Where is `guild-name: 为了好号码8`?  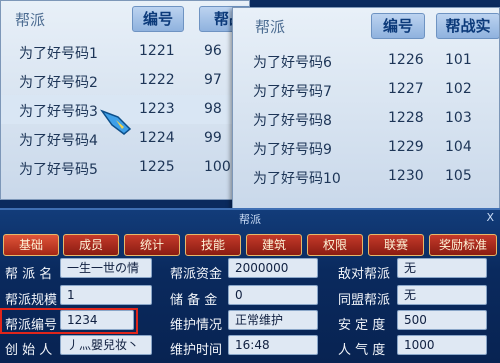
guild-name: 为了好号码8 is located at coordinates (292, 121).